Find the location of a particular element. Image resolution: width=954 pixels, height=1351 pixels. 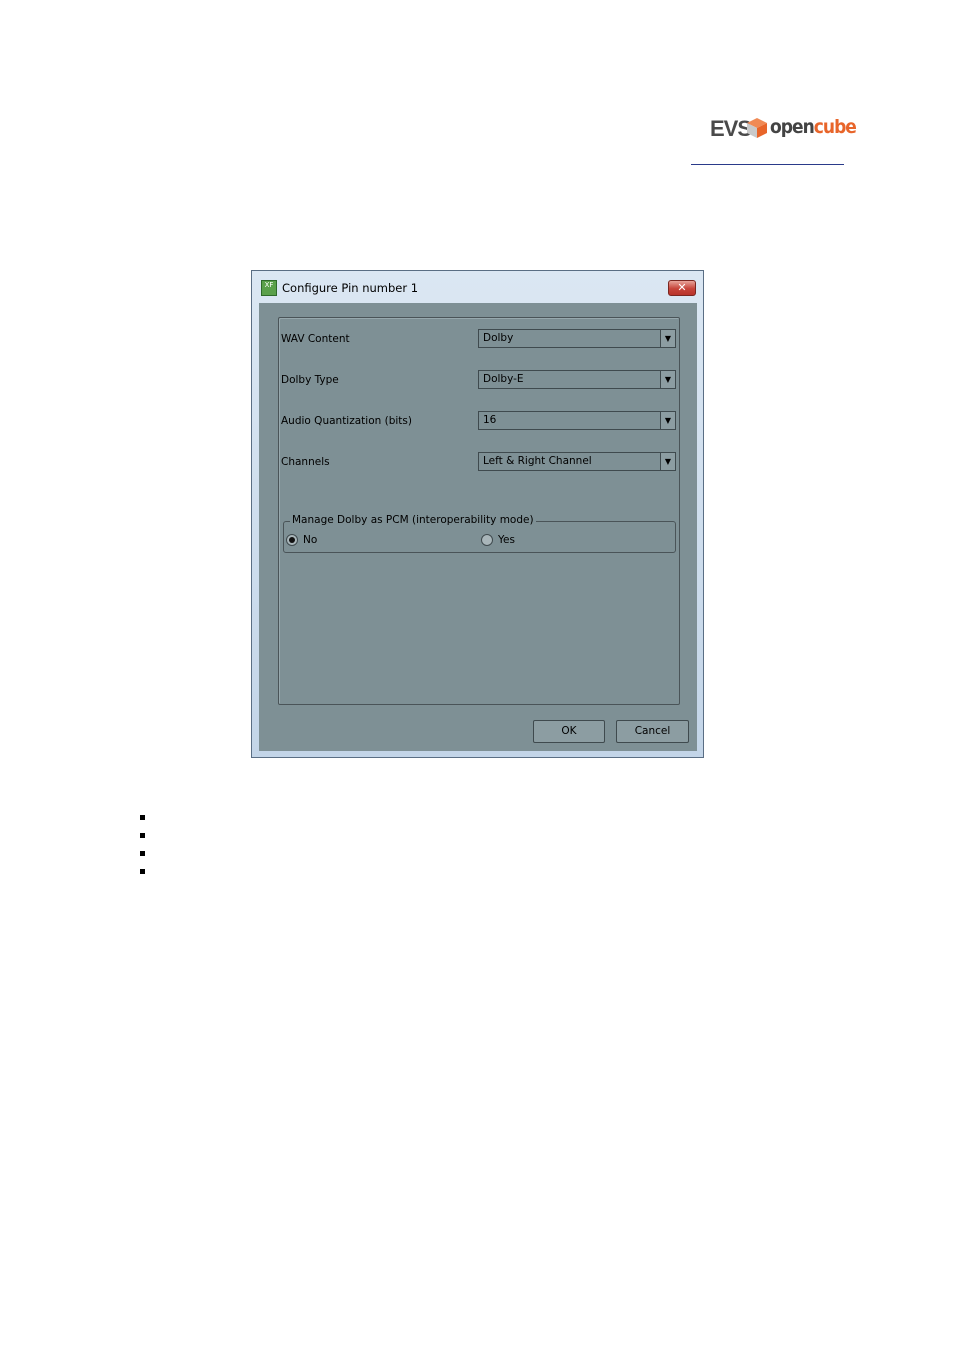

channels-select: Left & Right Channel ▼ is located at coordinates (577, 461).